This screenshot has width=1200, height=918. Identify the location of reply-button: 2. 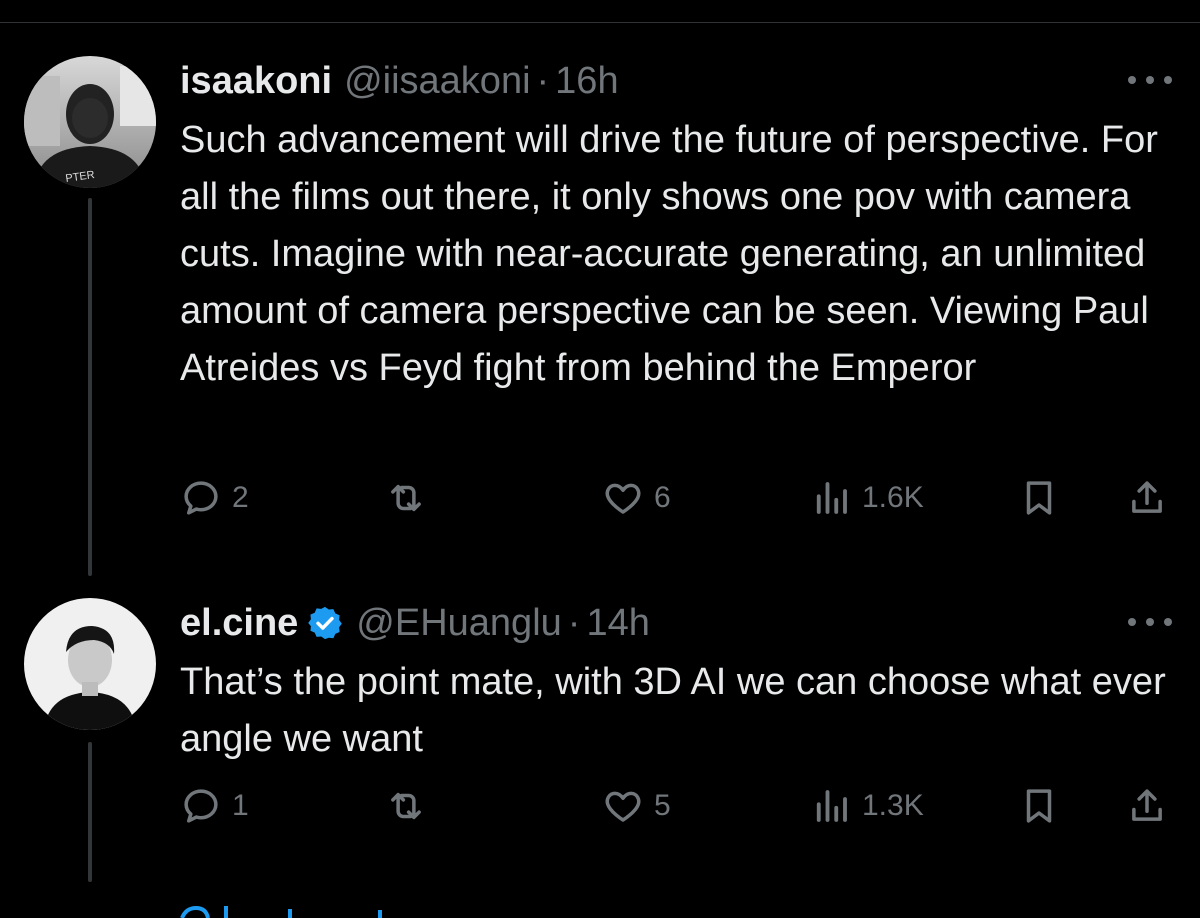
(214, 498).